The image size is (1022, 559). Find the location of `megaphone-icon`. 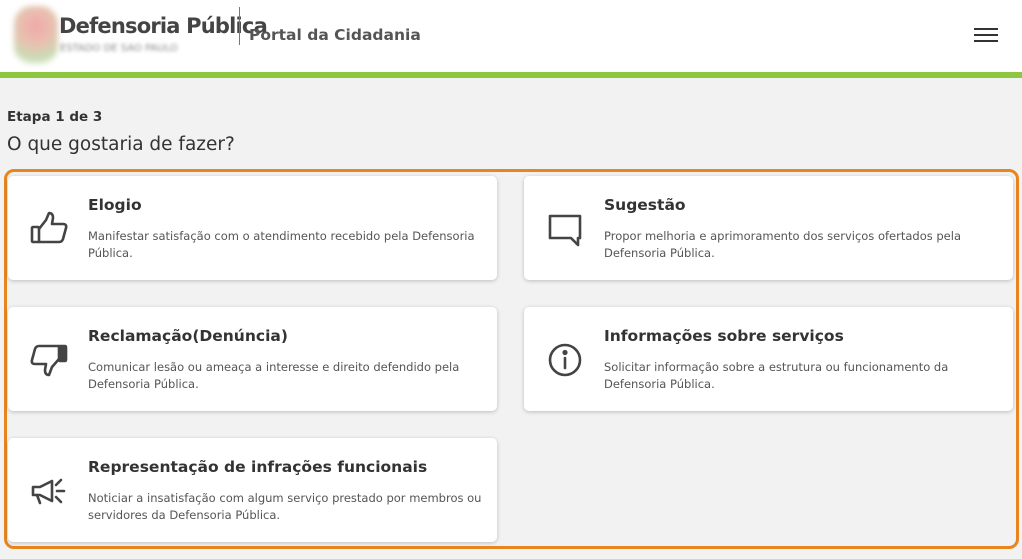

megaphone-icon is located at coordinates (49, 491).